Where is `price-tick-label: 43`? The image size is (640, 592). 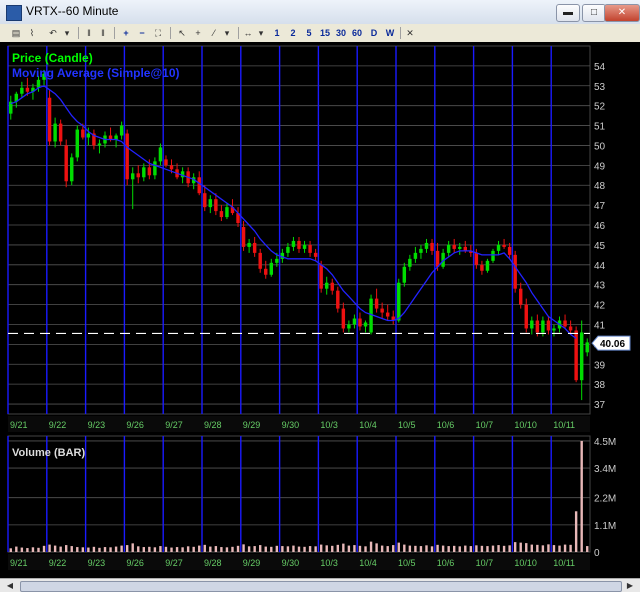 price-tick-label: 43 is located at coordinates (600, 286).